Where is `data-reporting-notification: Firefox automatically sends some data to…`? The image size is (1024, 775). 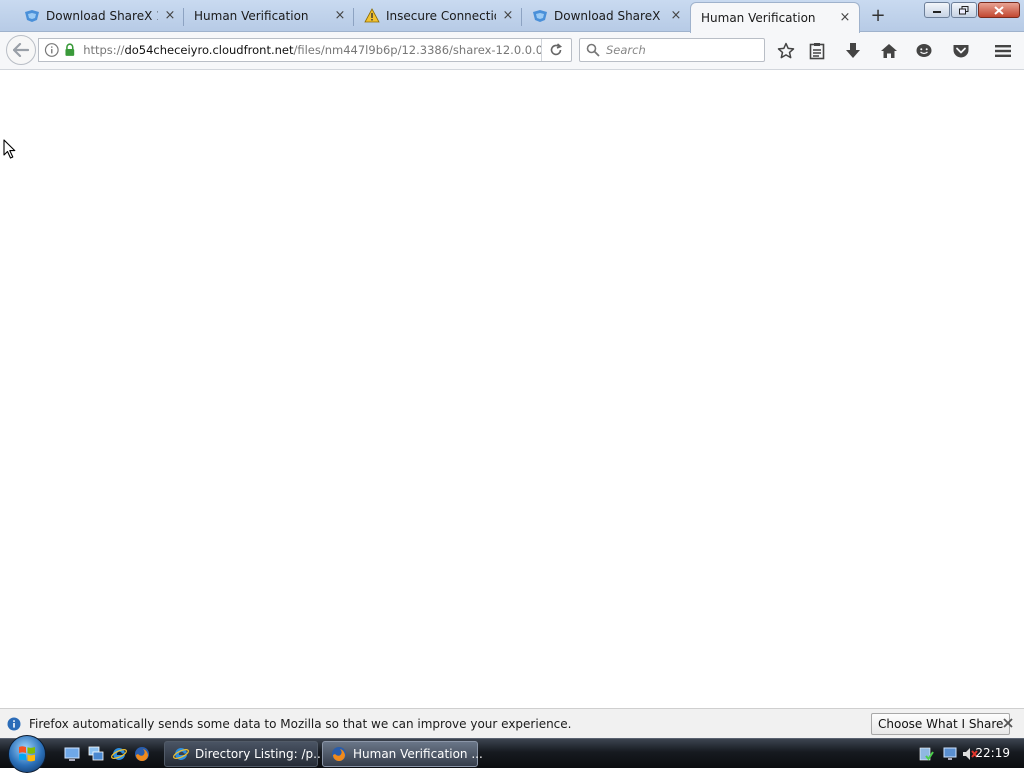
data-reporting-notification: Firefox automatically sends some data to… is located at coordinates (512, 723).